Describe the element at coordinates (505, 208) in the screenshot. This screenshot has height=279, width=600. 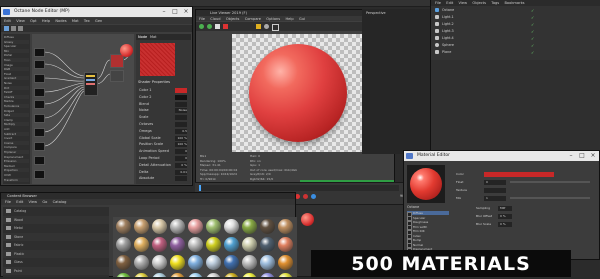
I see `field-value: MIP` at that location.